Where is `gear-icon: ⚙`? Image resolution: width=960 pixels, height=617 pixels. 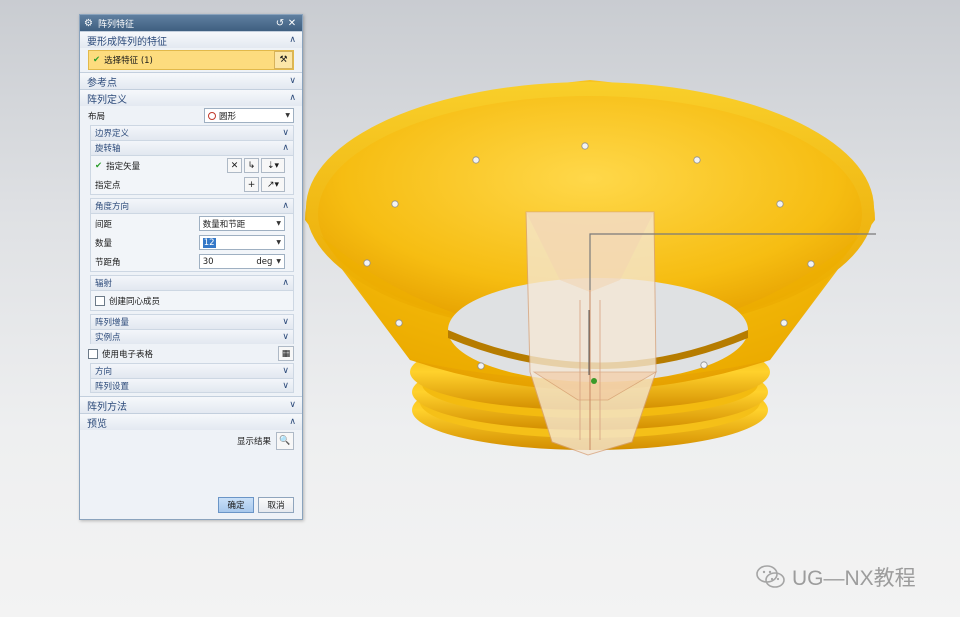 gear-icon: ⚙ is located at coordinates (88, 23).